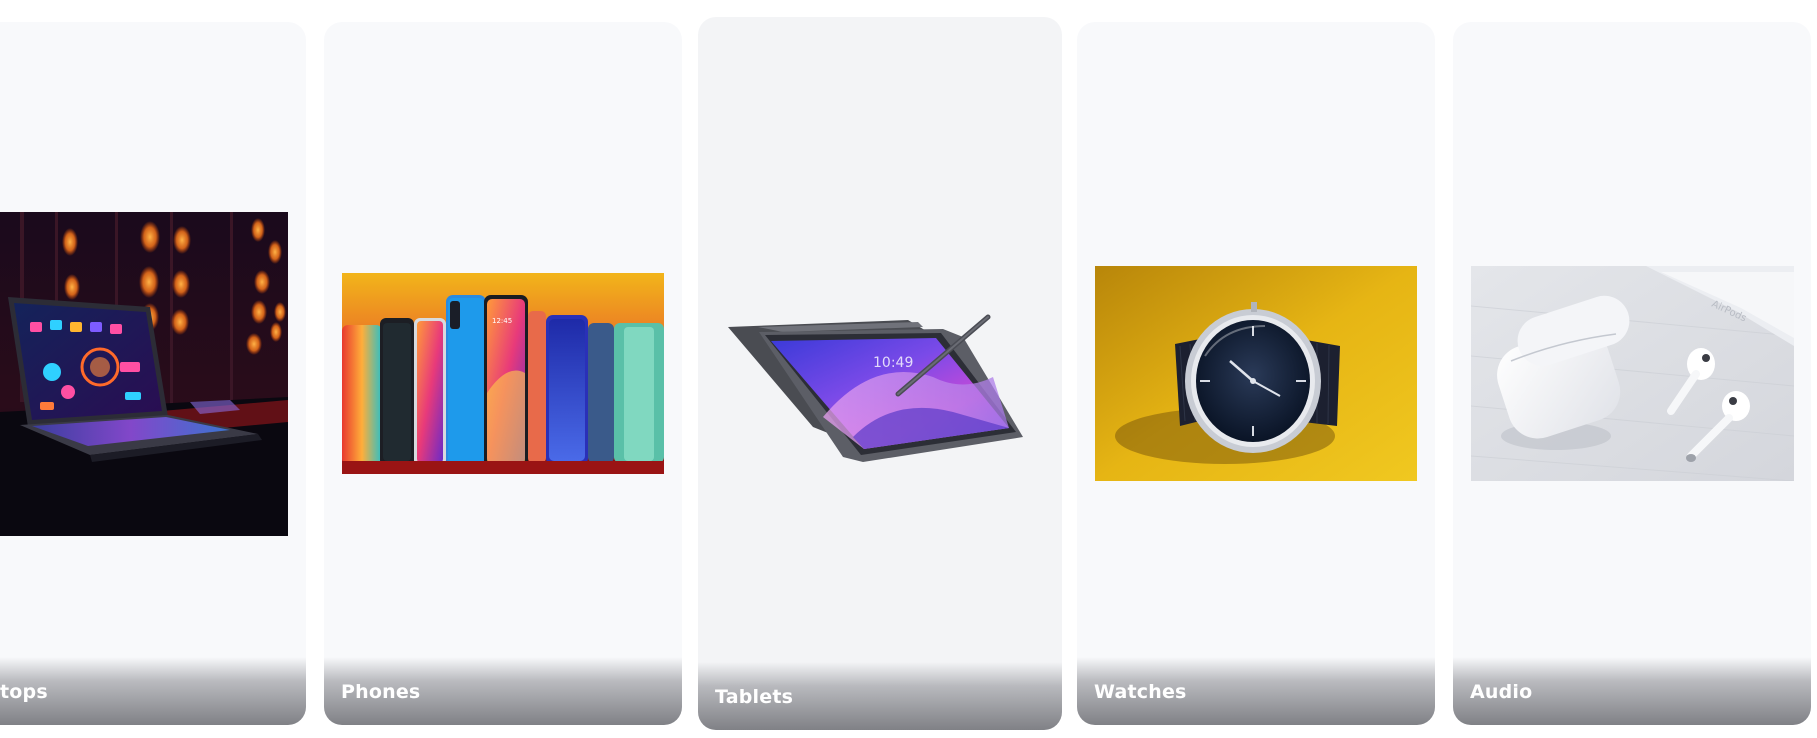 Image resolution: width=1817 pixels, height=738 pixels. What do you see at coordinates (754, 697) in the screenshot?
I see `category-label: Tablets` at bounding box center [754, 697].